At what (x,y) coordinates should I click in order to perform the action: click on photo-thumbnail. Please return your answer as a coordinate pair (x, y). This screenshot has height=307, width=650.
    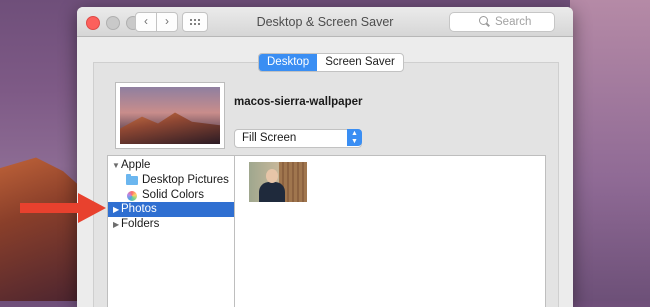
    Looking at the image, I should click on (278, 182).